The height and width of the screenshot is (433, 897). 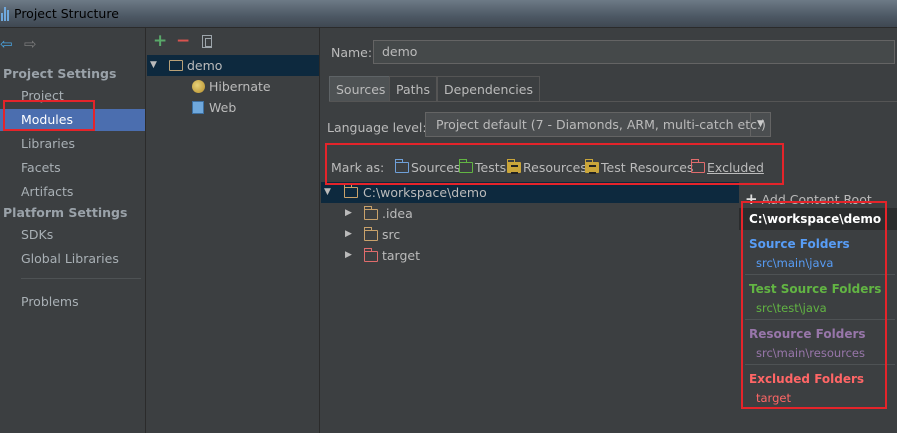 What do you see at coordinates (72, 259) in the screenshot?
I see `nav-item-global-libraries: Global Libraries` at bounding box center [72, 259].